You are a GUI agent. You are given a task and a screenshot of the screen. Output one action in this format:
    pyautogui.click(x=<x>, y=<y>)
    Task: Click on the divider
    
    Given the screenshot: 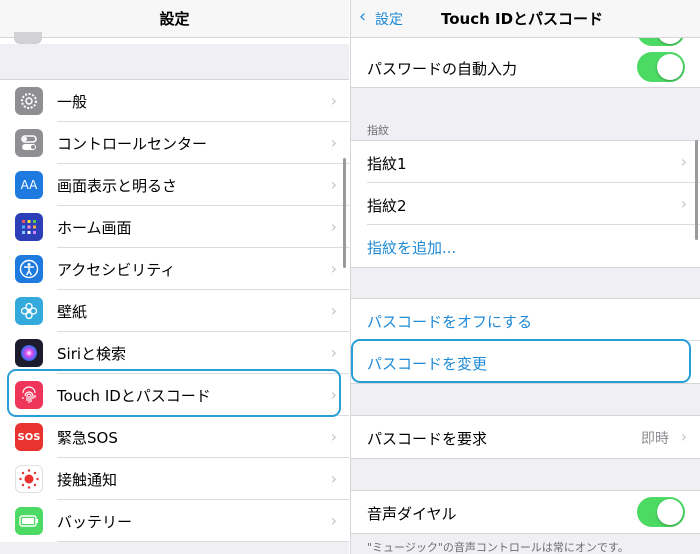 What is the action you would take?
    pyautogui.click(x=203, y=541)
    